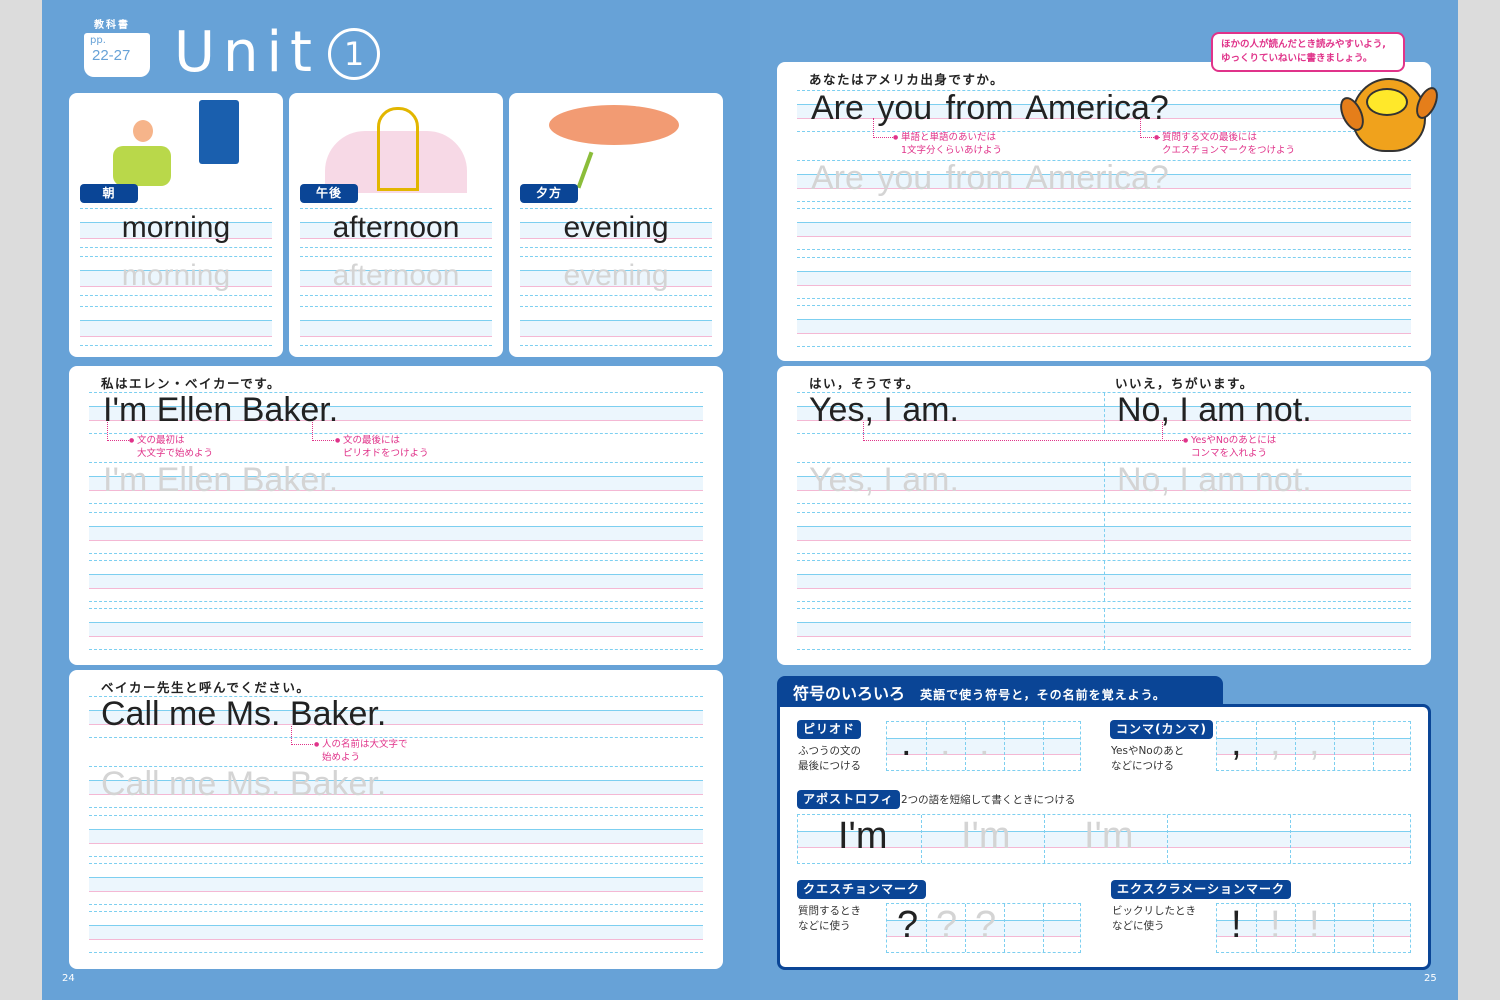  Describe the element at coordinates (829, 758) in the screenshot. I see `period-desc: ふつうの文の 最後につける` at that location.